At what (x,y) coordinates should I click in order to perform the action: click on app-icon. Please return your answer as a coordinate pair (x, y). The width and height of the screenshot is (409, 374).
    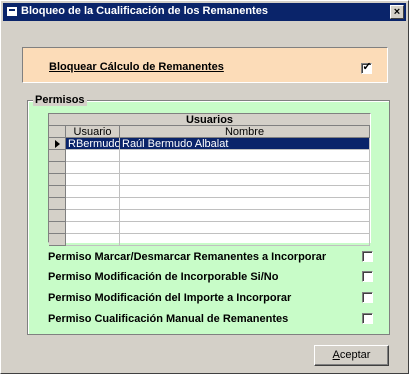
    Looking at the image, I should click on (12, 11).